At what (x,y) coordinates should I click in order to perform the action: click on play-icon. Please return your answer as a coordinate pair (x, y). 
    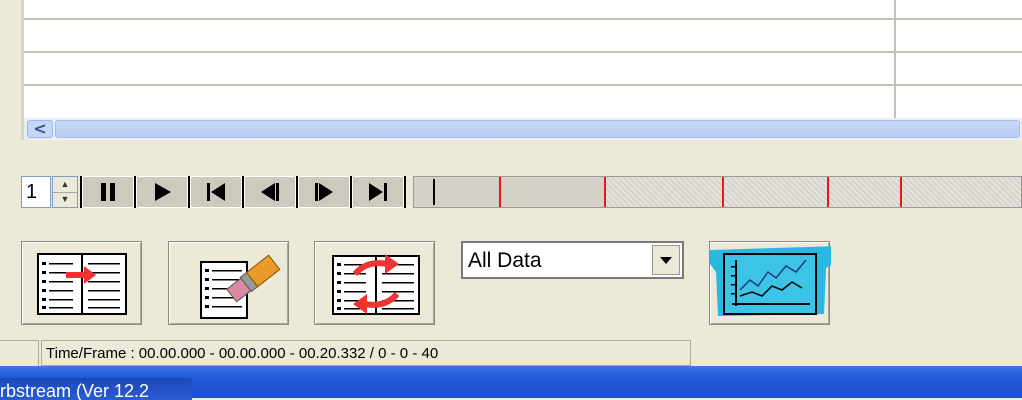
    Looking at the image, I should click on (163, 192).